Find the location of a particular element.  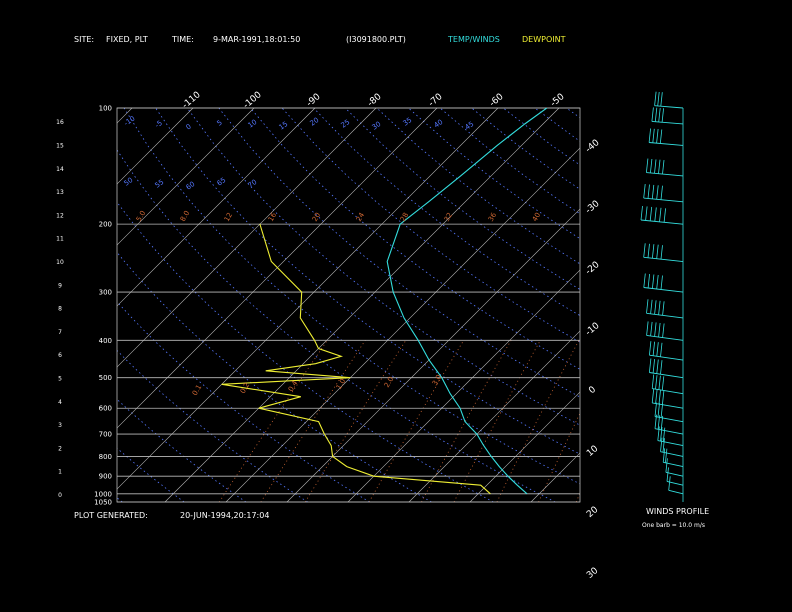

pressure-tick-label: 500 is located at coordinates (105, 378).